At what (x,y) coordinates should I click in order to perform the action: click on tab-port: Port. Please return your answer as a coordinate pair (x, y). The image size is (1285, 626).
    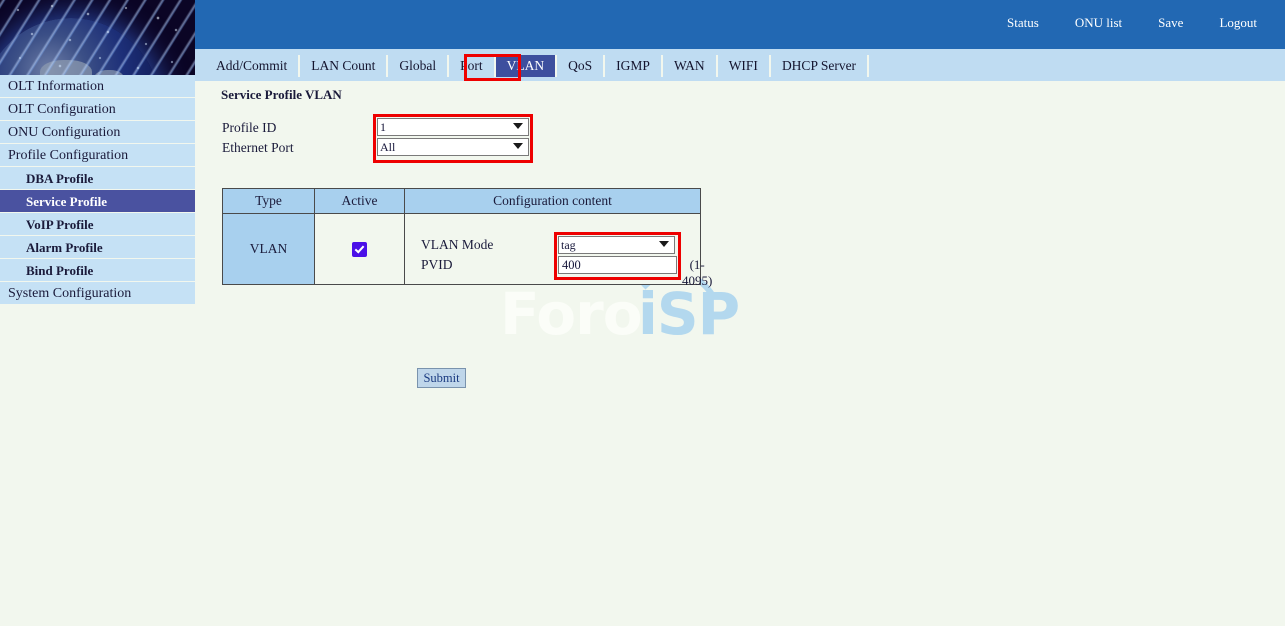
    Looking at the image, I should click on (472, 66).